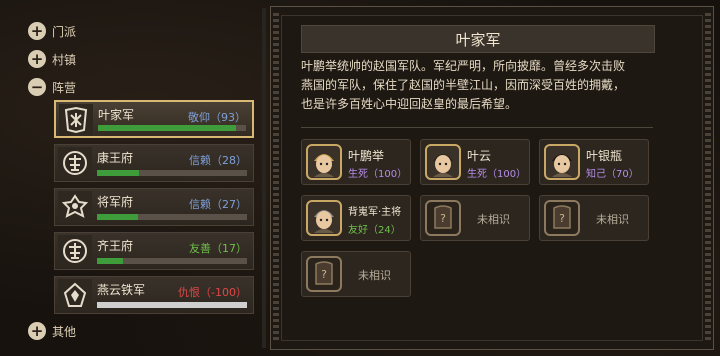 This screenshot has width=720, height=356. What do you see at coordinates (375, 212) in the screenshot?
I see `member-name: 背嵬军·主将` at bounding box center [375, 212].